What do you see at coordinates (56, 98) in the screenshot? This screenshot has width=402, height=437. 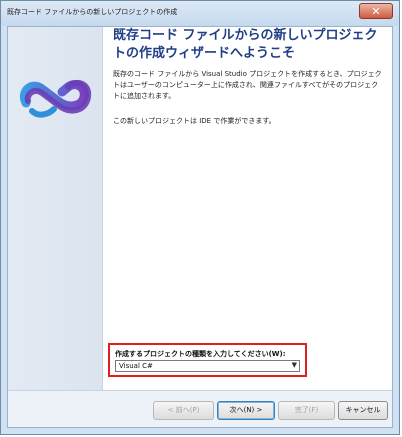 I see `visual-studio-logo-icon` at bounding box center [56, 98].